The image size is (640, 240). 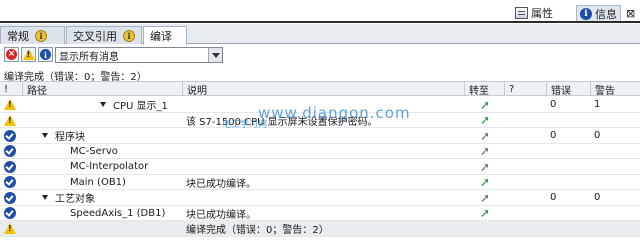 What do you see at coordinates (129, 35) in the screenshot?
I see `cross-ref-info-icon: i` at bounding box center [129, 35].